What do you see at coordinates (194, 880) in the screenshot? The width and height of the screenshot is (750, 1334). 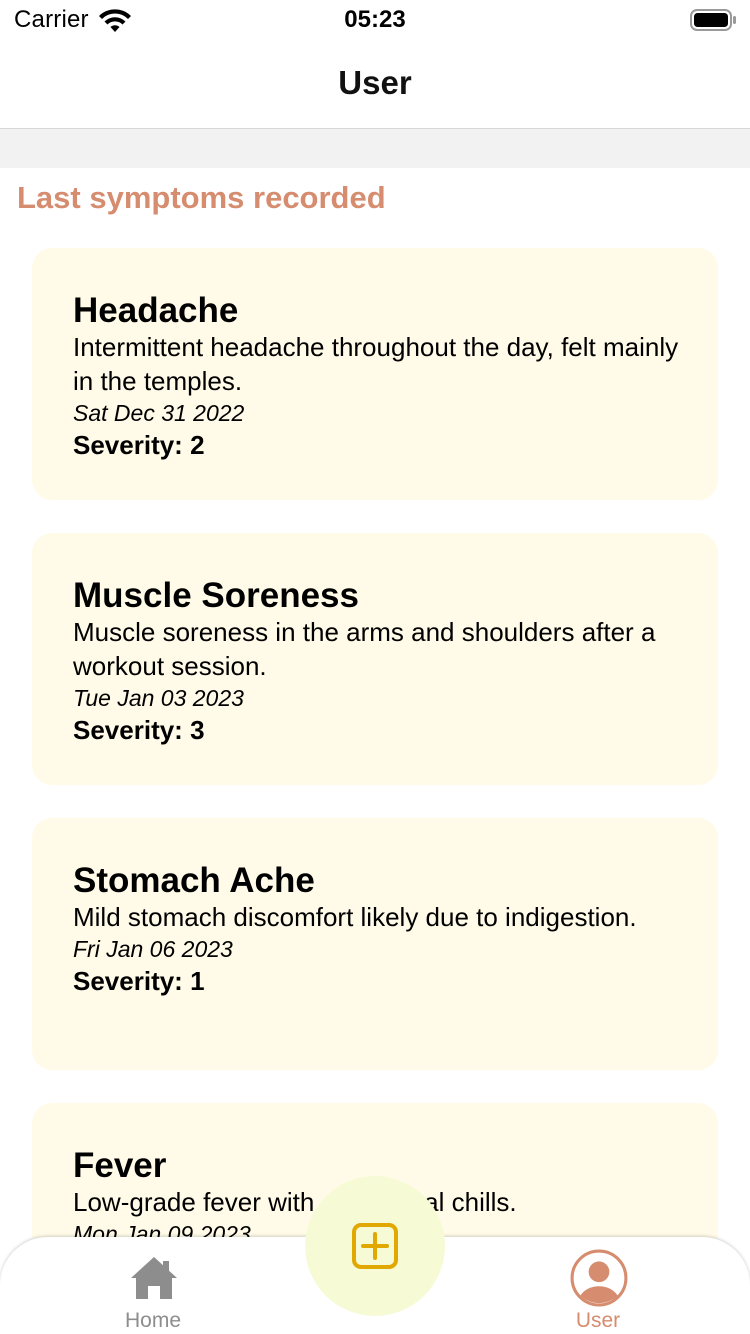 I see `symptom-title: Stomach Ache` at bounding box center [194, 880].